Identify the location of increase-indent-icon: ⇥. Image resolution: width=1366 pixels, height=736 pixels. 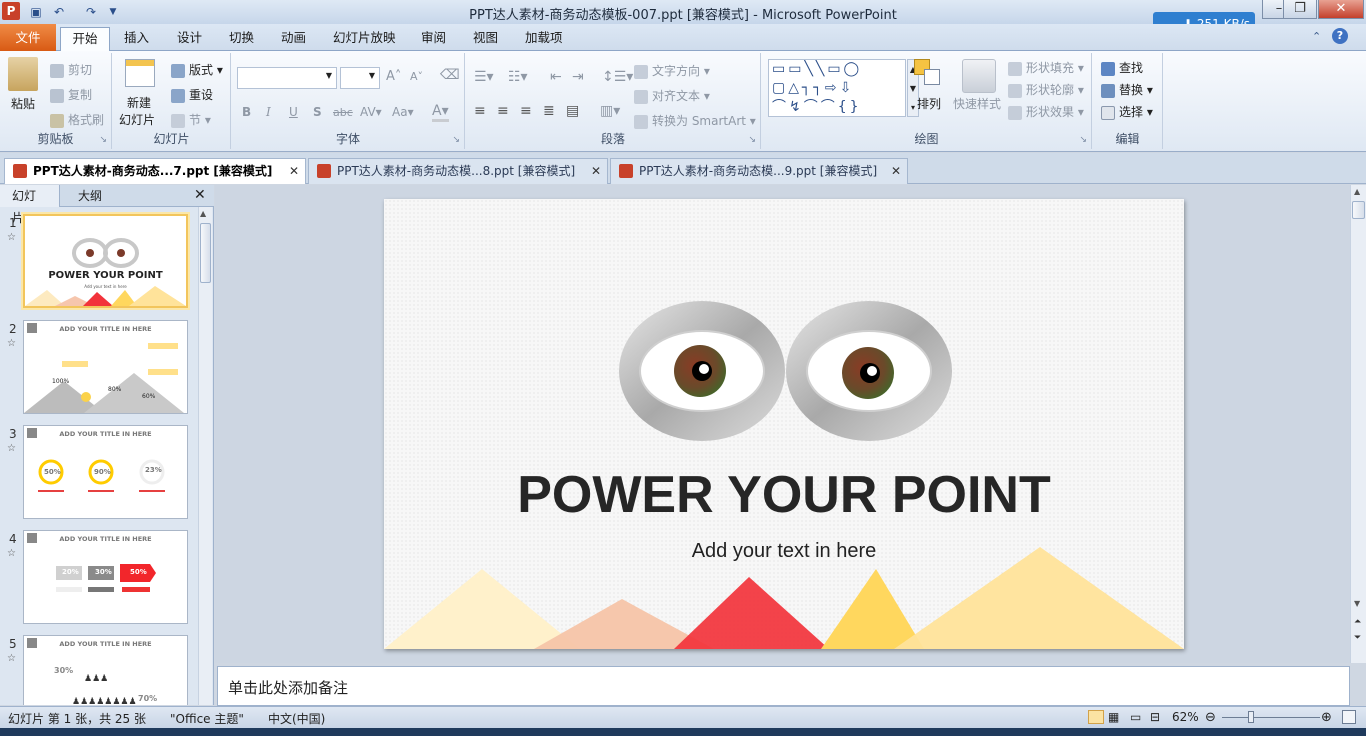
(578, 77).